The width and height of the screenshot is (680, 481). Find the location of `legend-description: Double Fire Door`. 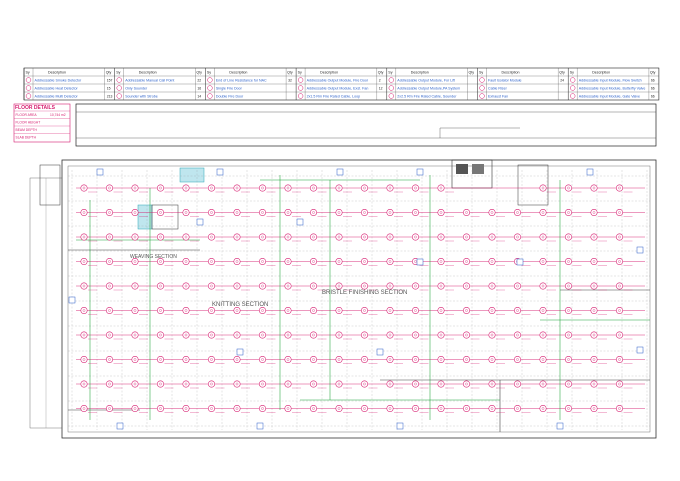

legend-description: Double Fire Door is located at coordinates (230, 96).